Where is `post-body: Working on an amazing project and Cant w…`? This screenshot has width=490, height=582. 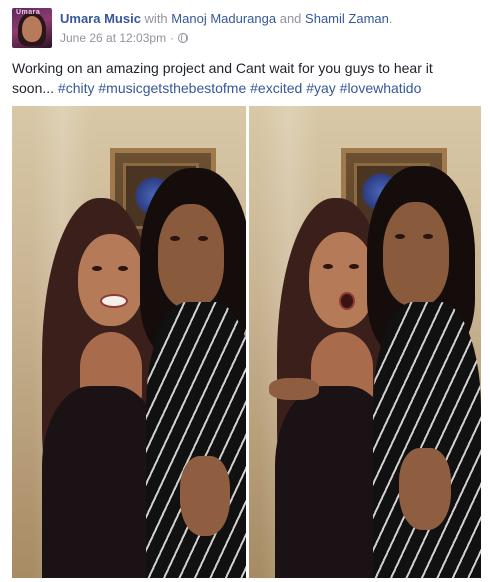 post-body: Working on an amazing project and Cant w… is located at coordinates (242, 78).